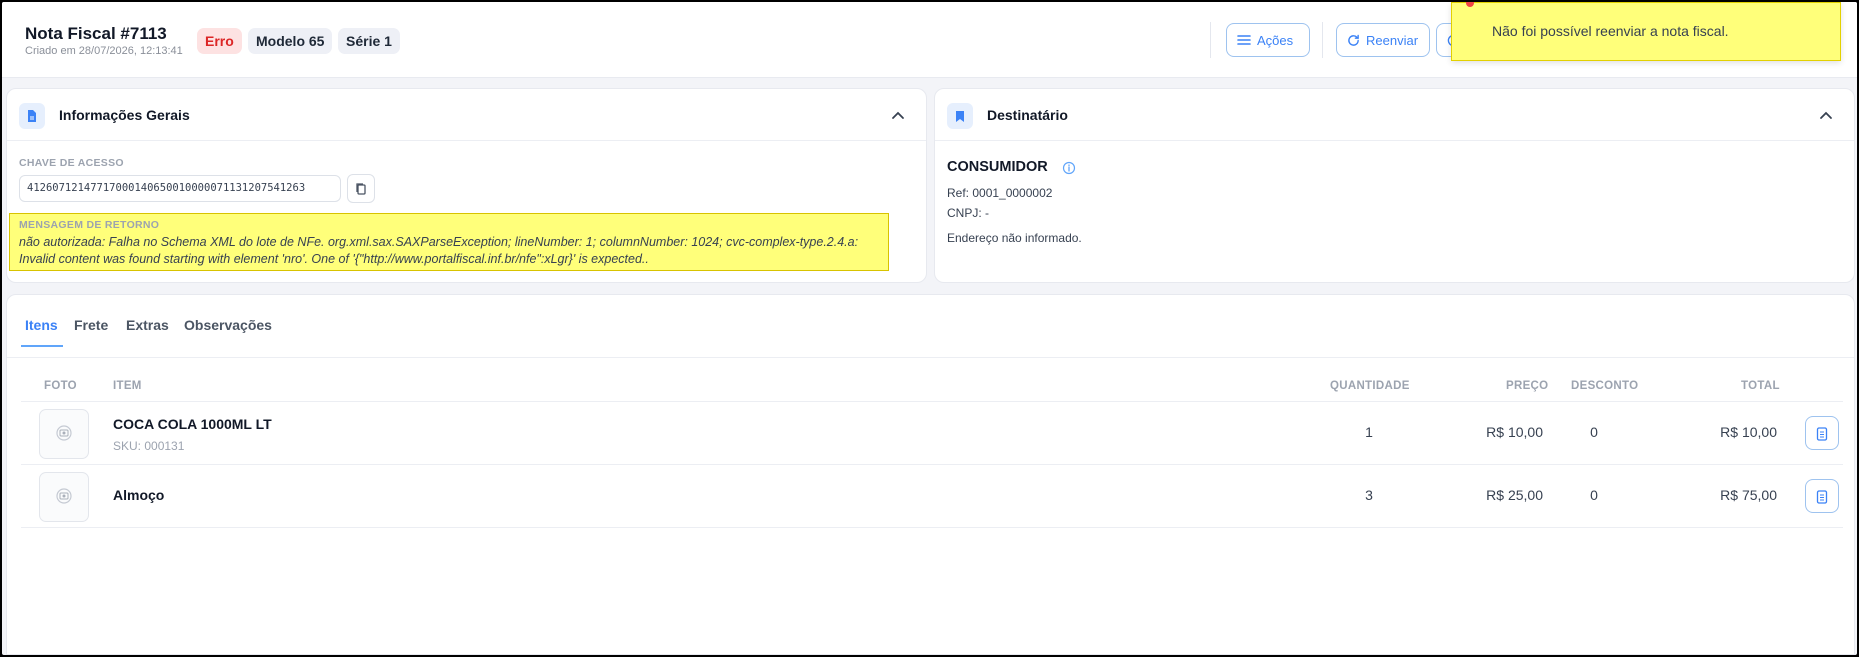 The height and width of the screenshot is (657, 1859). What do you see at coordinates (1605, 386) in the screenshot?
I see `col-desconto: DESCONTO` at bounding box center [1605, 386].